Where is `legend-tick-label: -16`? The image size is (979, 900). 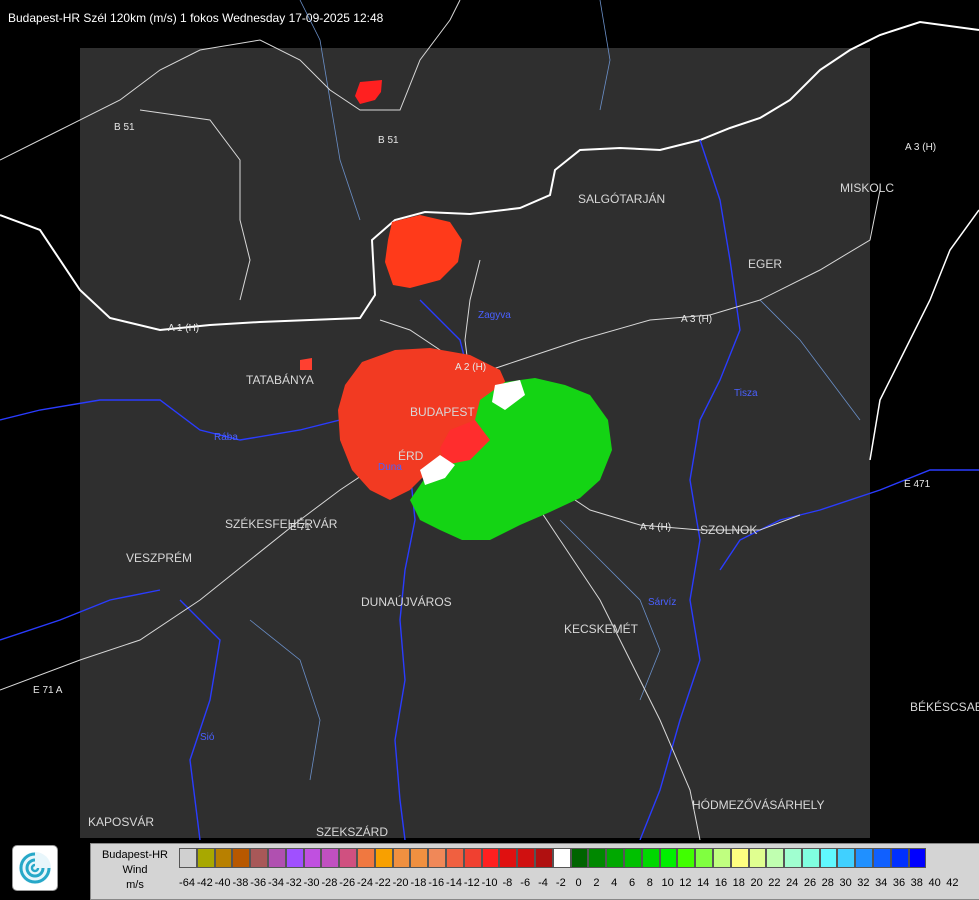 legend-tick-label: -16 is located at coordinates (436, 883).